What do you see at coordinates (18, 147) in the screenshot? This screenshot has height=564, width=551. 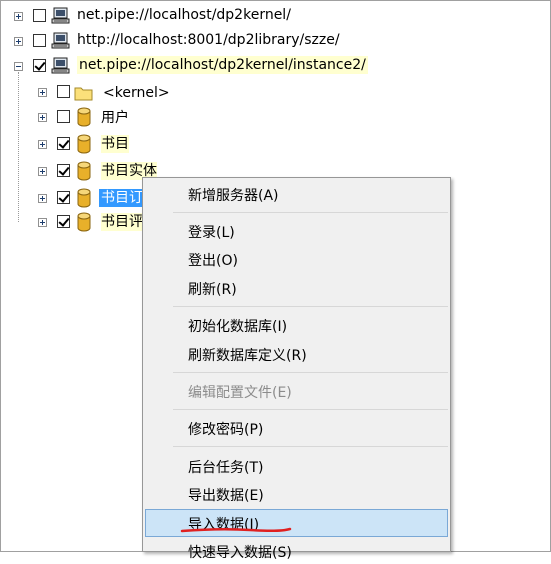 I see `tree-line` at bounding box center [18, 147].